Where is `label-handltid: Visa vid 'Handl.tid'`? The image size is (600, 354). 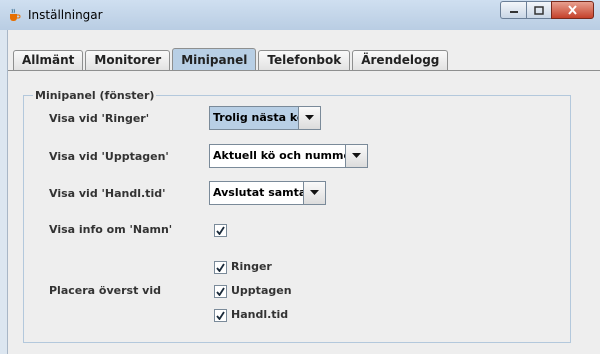 label-handltid: Visa vid 'Handl.tid' is located at coordinates (107, 193).